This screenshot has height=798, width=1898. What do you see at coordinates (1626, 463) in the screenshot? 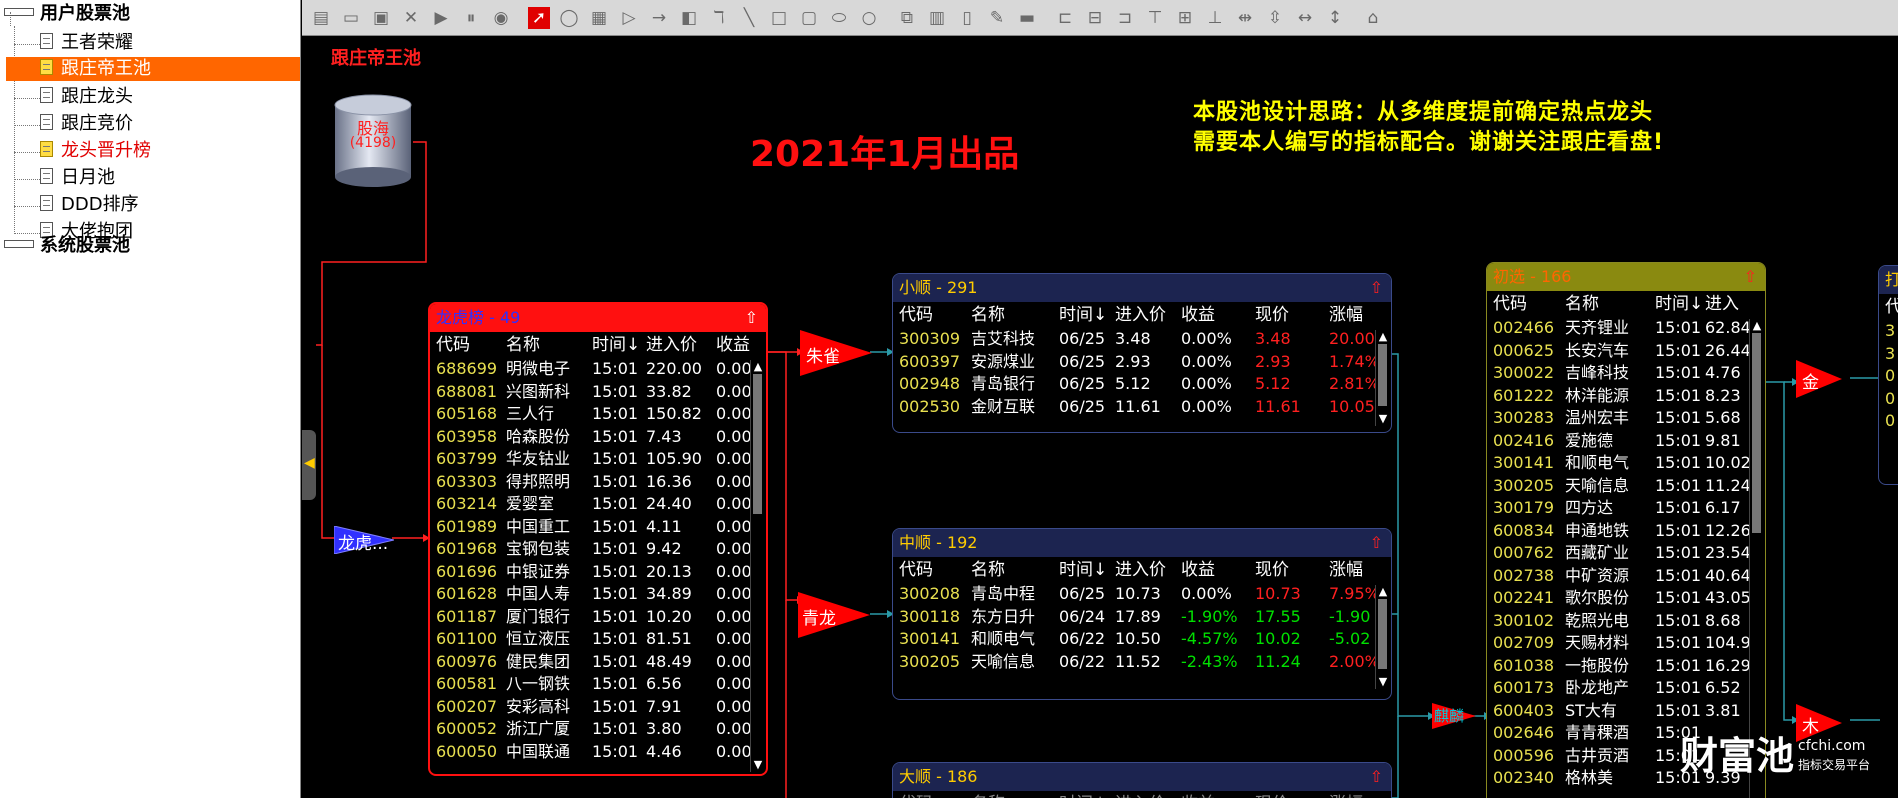
I see `table-row: 300141 和顺电气 15:01 10.02` at bounding box center [1626, 463].